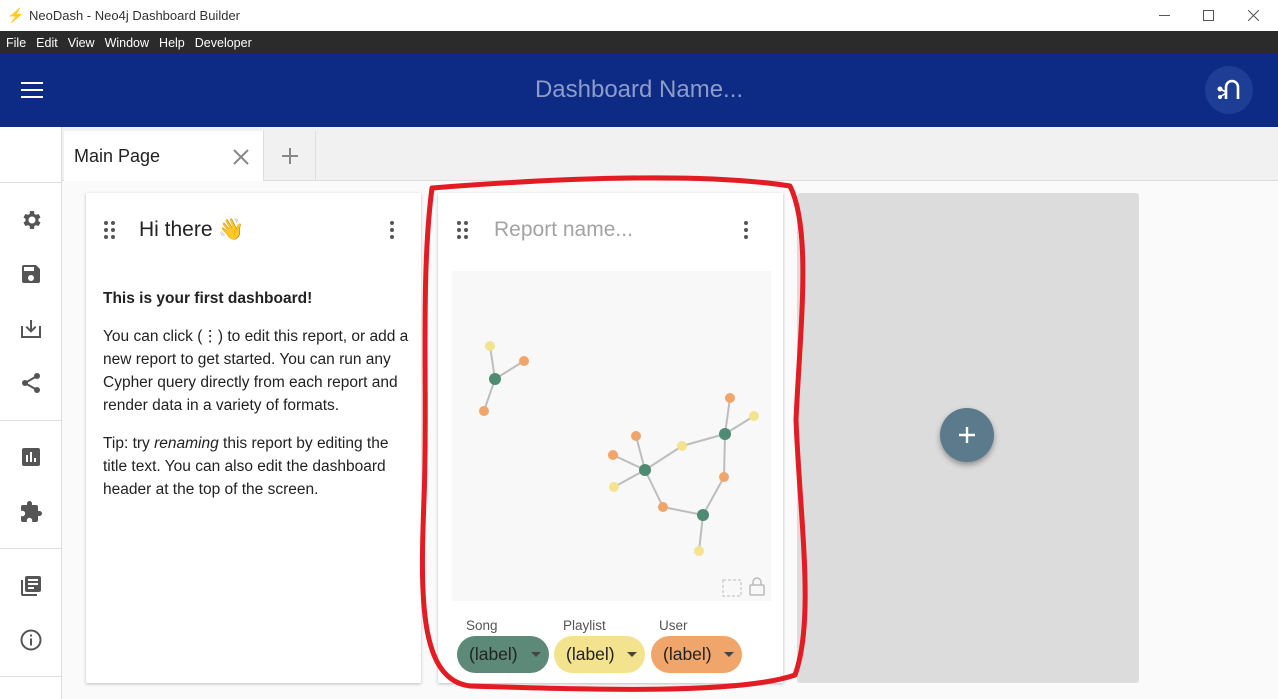 The image size is (1278, 699). What do you see at coordinates (639, 15) in the screenshot?
I see `window-titlebar: ⚡ NeoDash - Neo4j Dashboard Builder` at bounding box center [639, 15].